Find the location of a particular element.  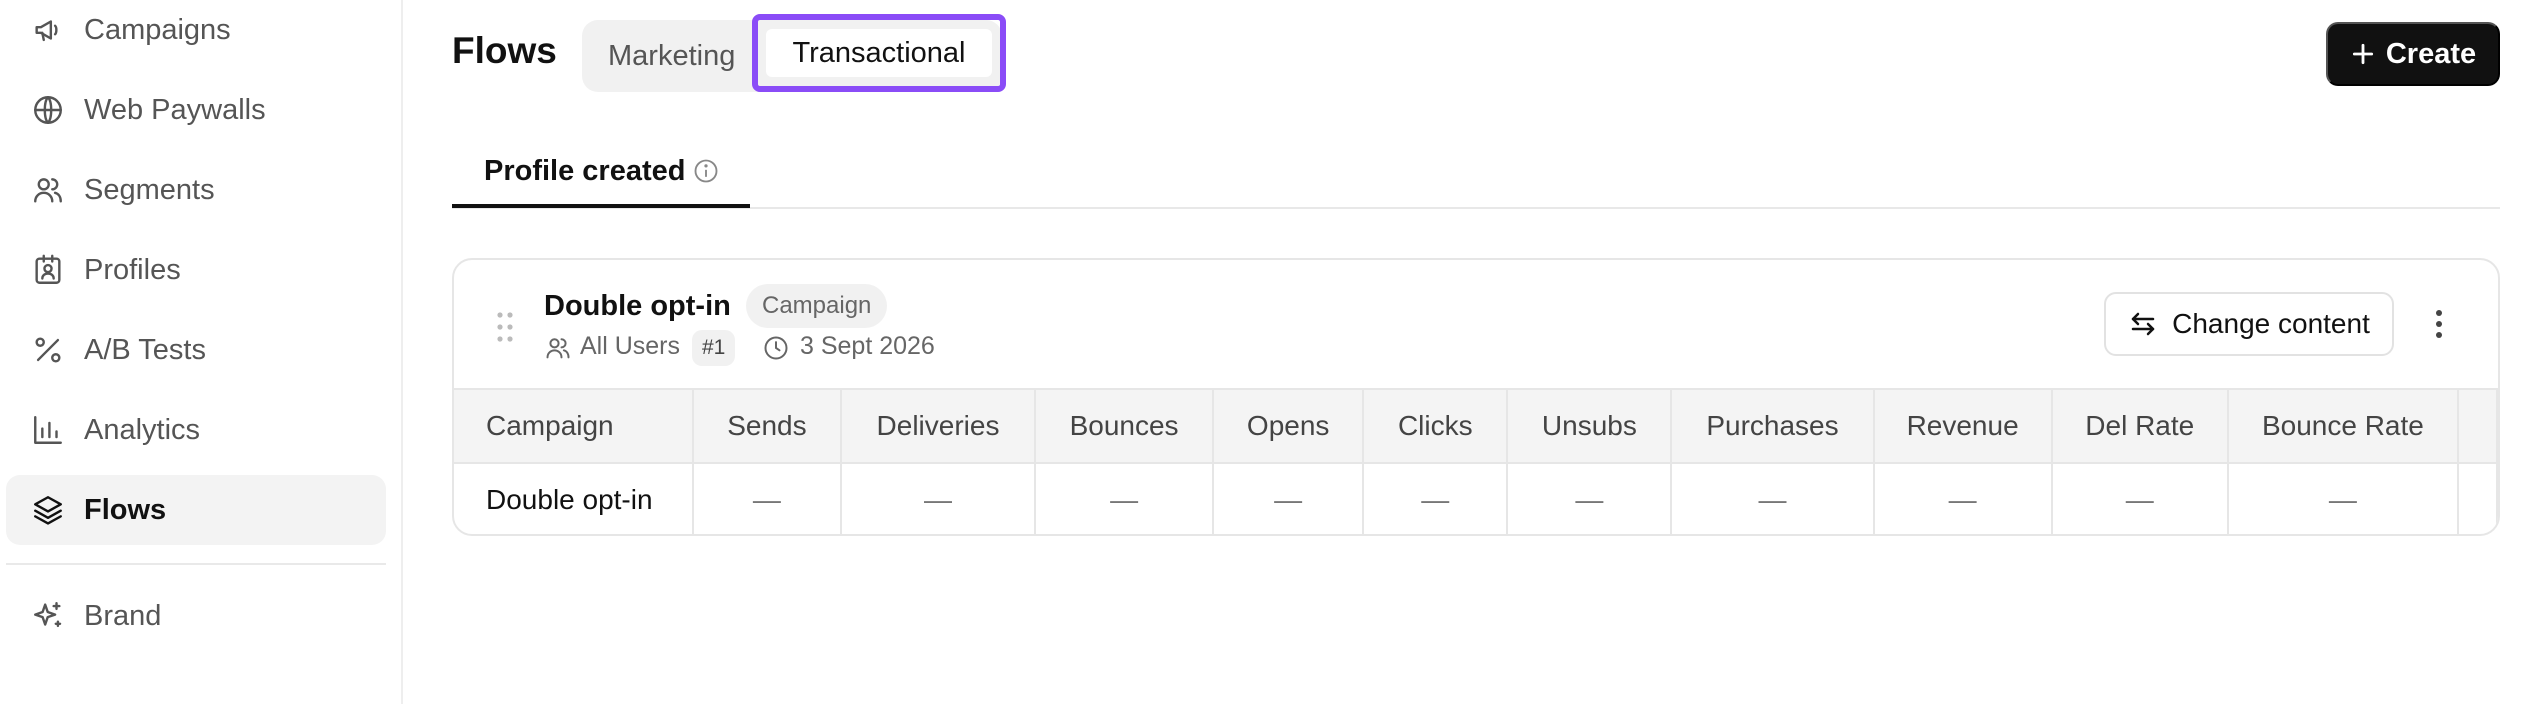

create-button: Create is located at coordinates (2413, 54).